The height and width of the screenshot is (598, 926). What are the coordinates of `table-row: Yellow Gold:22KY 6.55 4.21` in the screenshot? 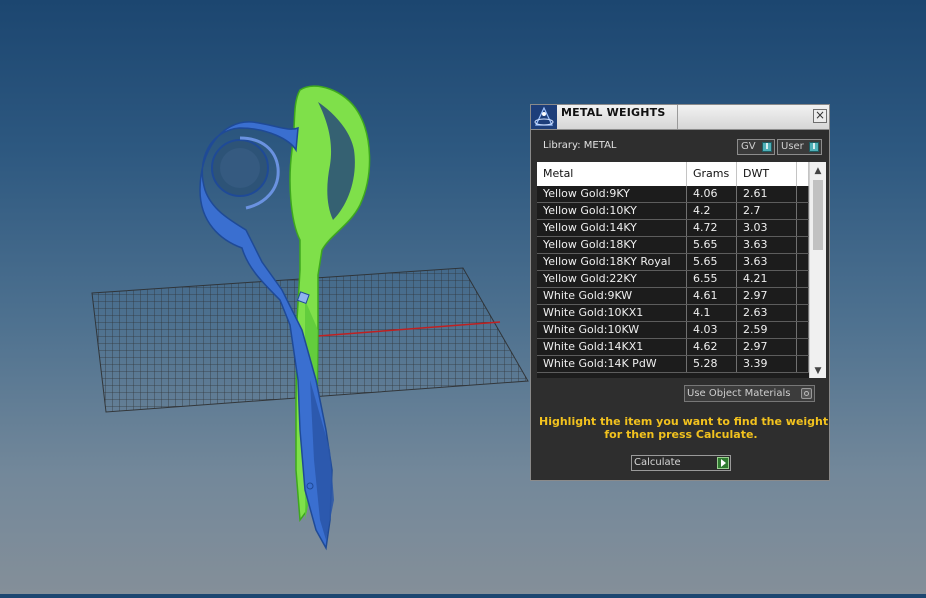 It's located at (673, 279).